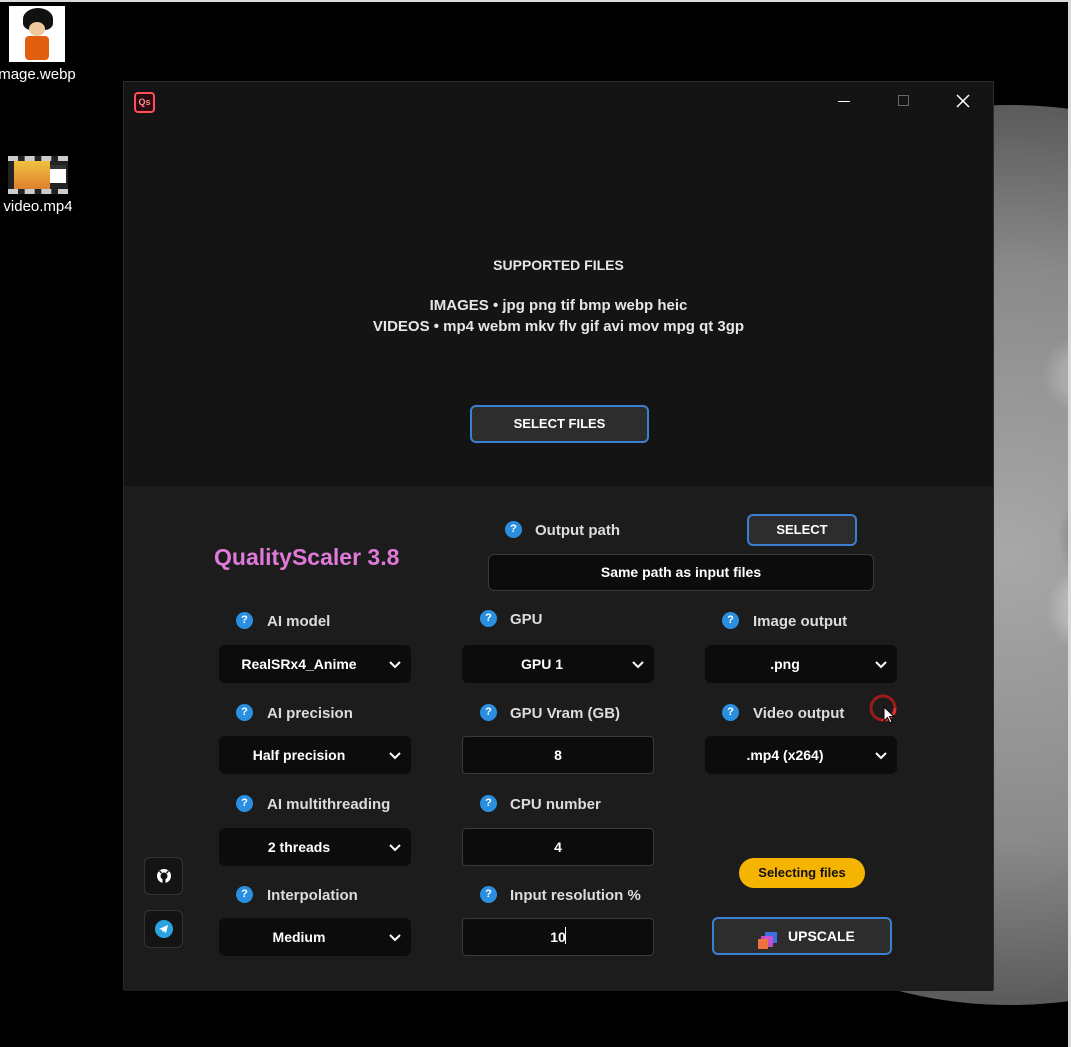 The height and width of the screenshot is (1047, 1071). Describe the element at coordinates (577, 530) in the screenshot. I see `output-path-label: Output path` at that location.